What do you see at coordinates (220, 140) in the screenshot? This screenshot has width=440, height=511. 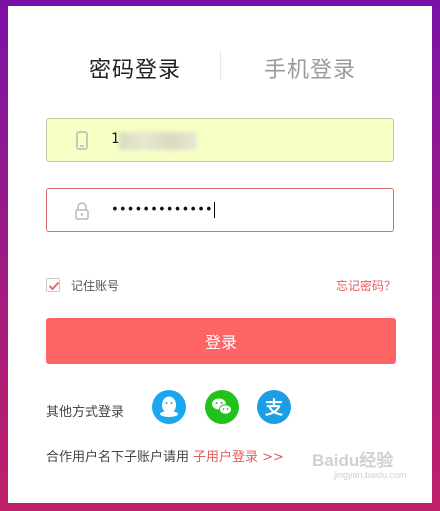 I see `phone-field: 1` at bounding box center [220, 140].